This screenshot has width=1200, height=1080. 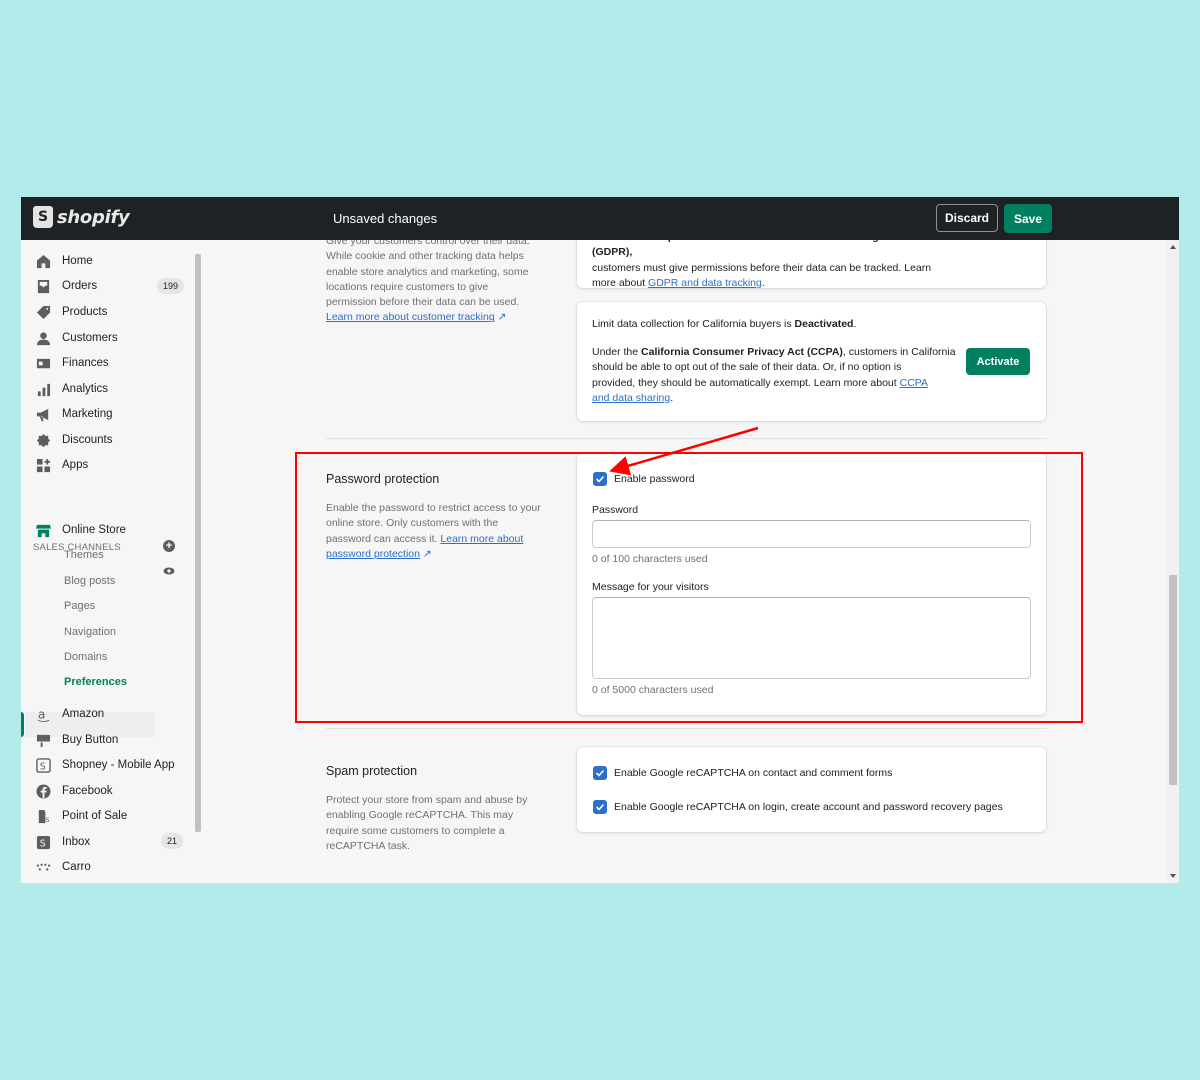 What do you see at coordinates (1028, 218) in the screenshot?
I see `save-button: Save` at bounding box center [1028, 218].